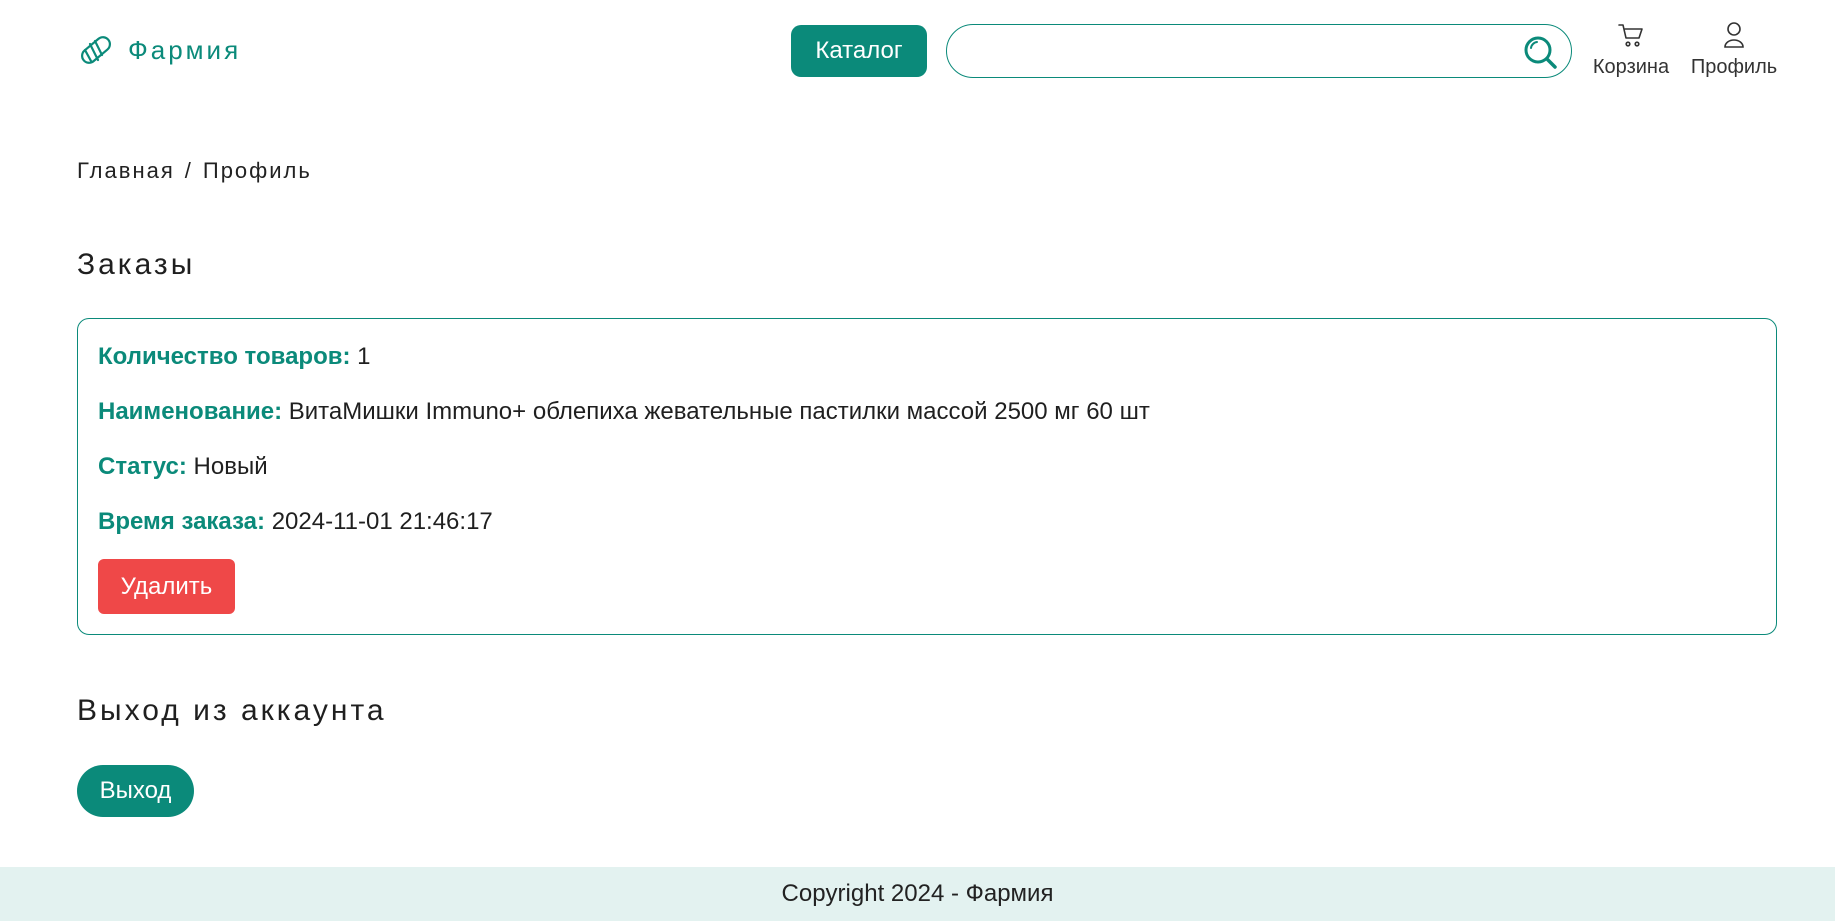 Image resolution: width=1835 pixels, height=921 pixels. What do you see at coordinates (166, 586) in the screenshot?
I see `delete-order-button: Удалить` at bounding box center [166, 586].